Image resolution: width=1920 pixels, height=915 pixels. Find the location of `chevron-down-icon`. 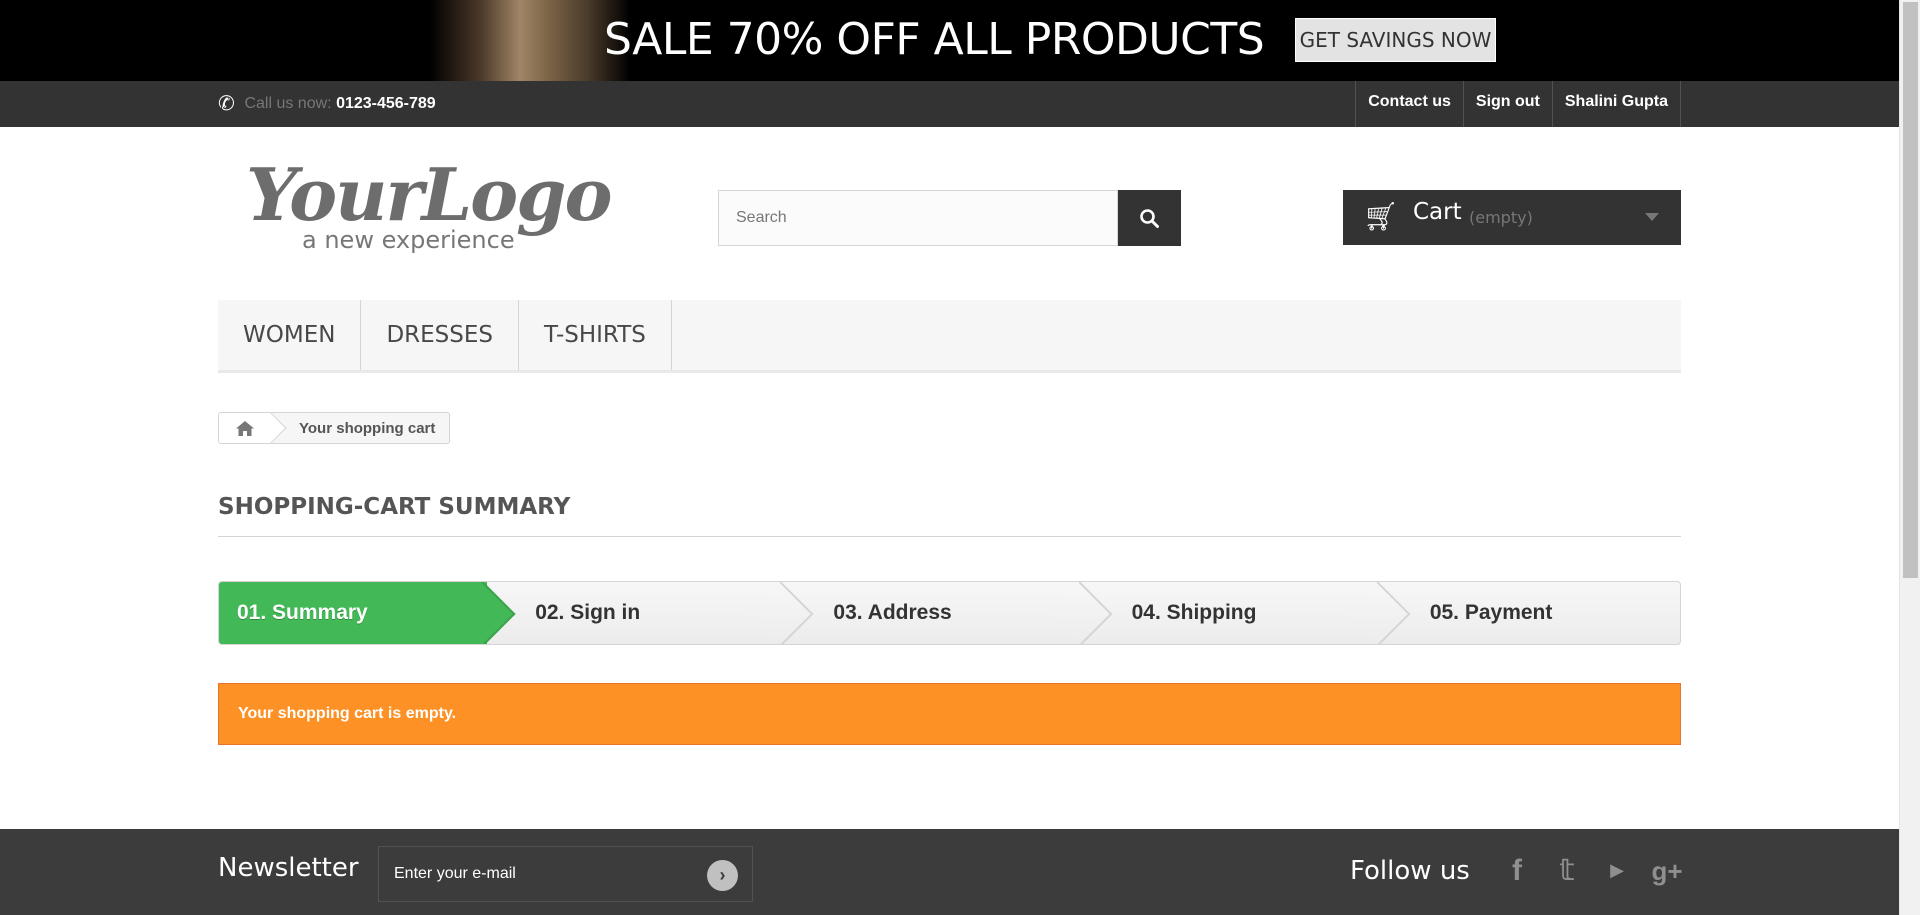

chevron-down-icon is located at coordinates (1652, 217).